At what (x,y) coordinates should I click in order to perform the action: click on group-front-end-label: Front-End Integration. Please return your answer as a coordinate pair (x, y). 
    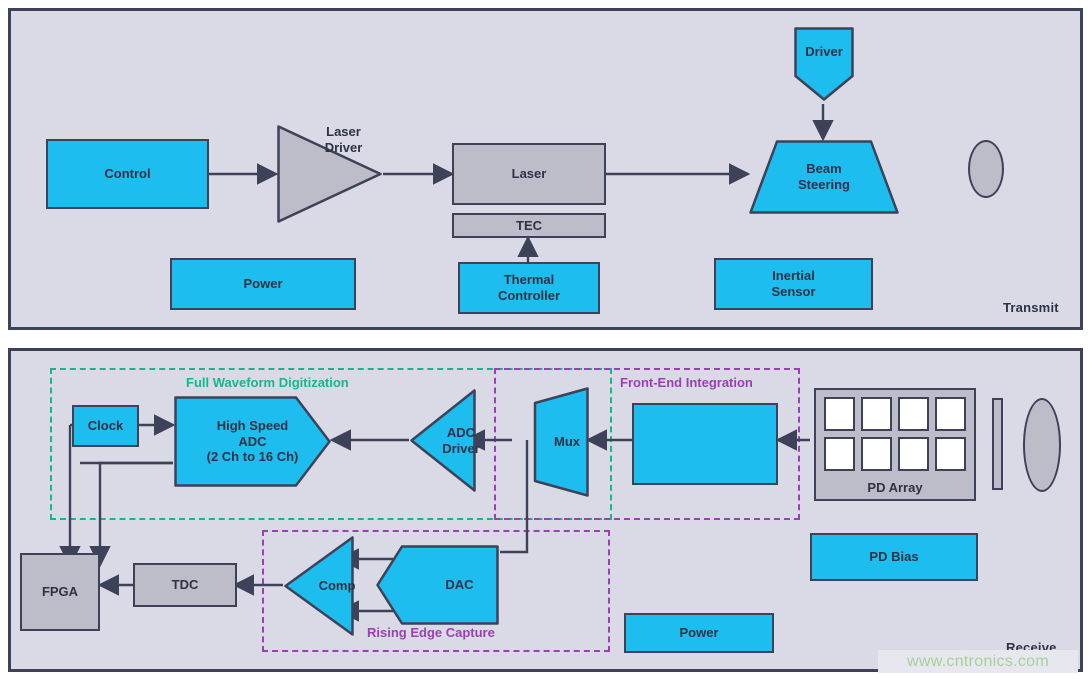
    Looking at the image, I should click on (686, 382).